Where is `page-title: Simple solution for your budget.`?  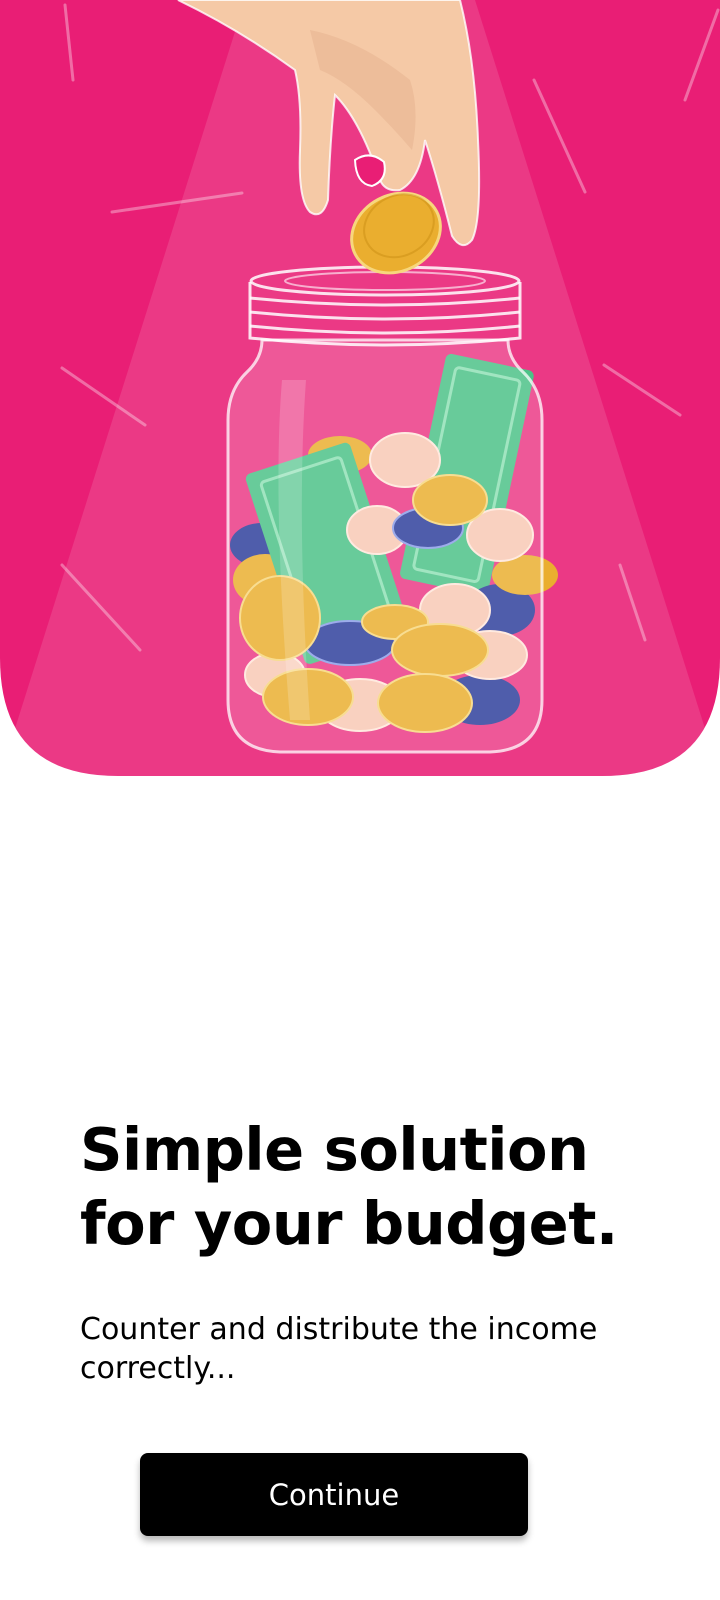
page-title: Simple solution for your budget. is located at coordinates (349, 1186).